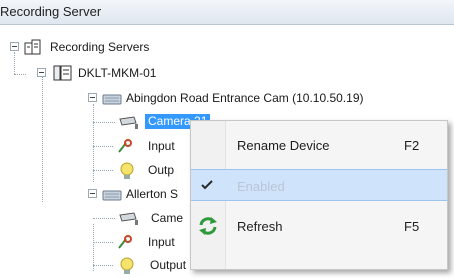  I want to click on tree-item-label: Allerton S, so click(152, 194).